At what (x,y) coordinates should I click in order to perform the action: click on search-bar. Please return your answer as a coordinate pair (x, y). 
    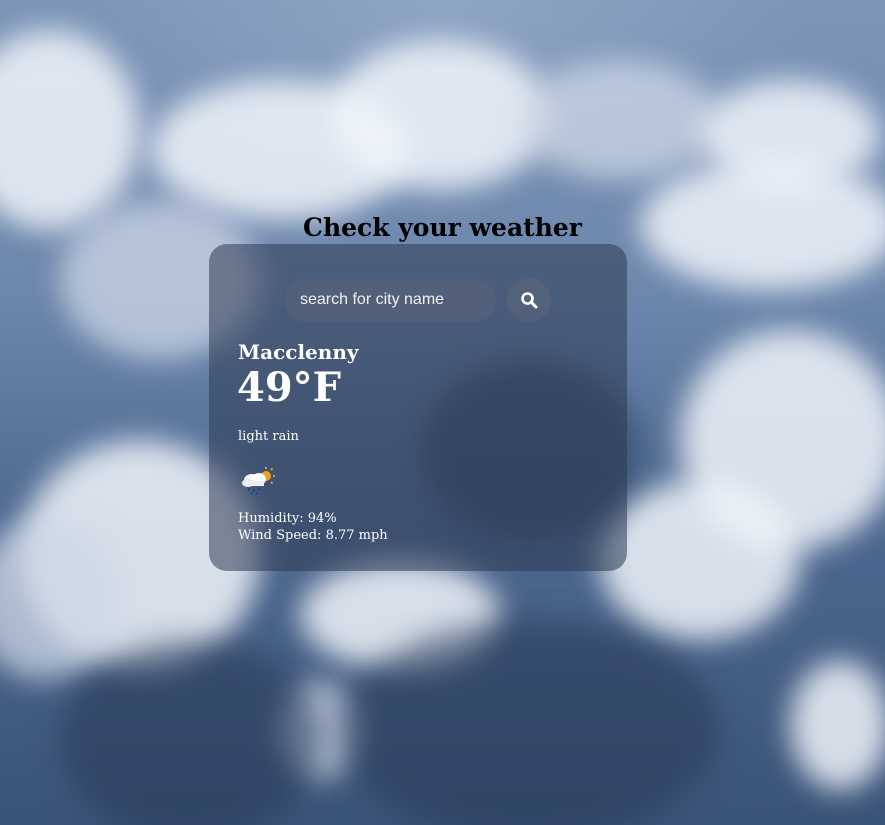
    Looking at the image, I should click on (418, 300).